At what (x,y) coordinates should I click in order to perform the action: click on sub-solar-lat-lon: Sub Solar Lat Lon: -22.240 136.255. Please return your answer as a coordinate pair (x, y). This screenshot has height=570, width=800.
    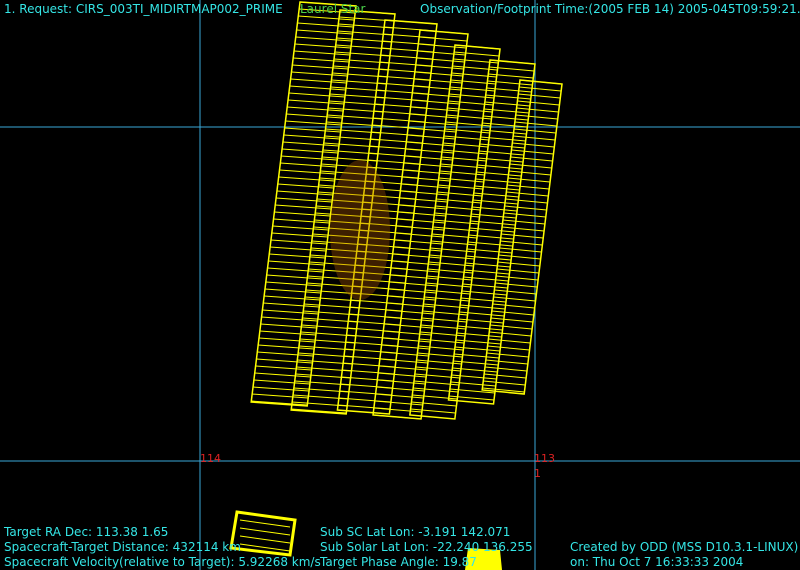
    Looking at the image, I should click on (426, 547).